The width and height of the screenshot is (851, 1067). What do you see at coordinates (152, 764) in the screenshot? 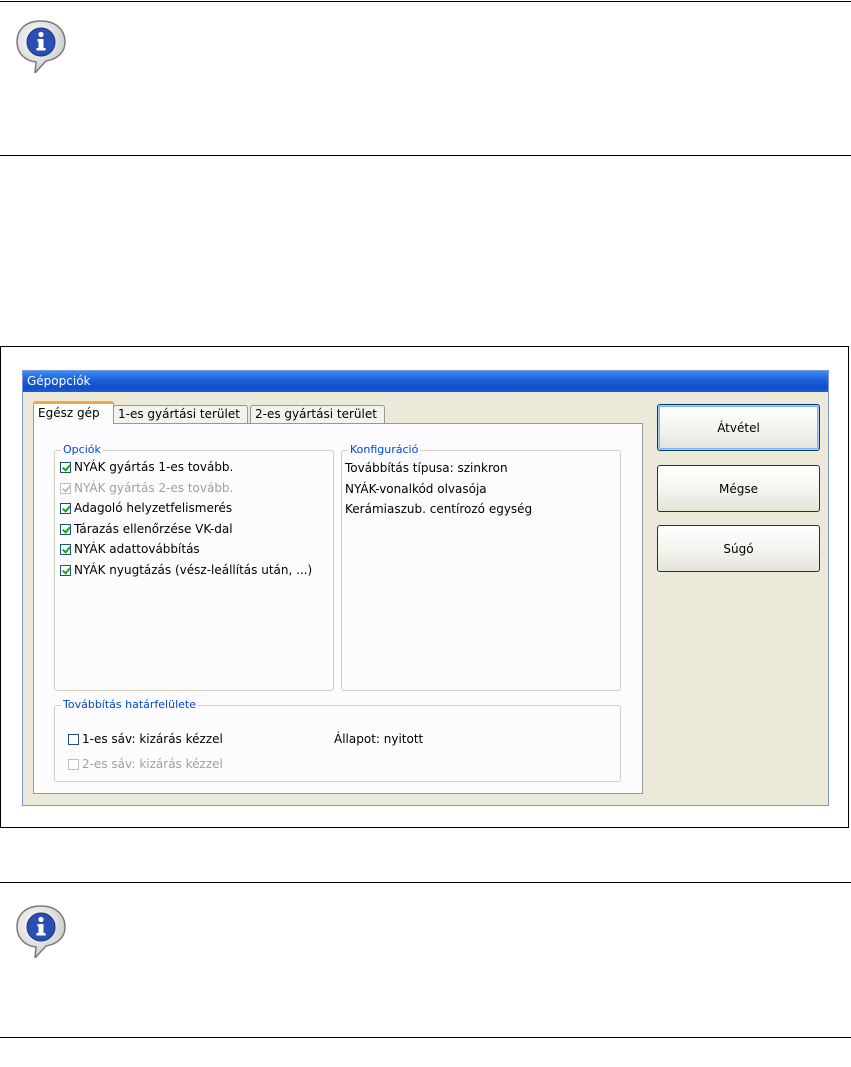
I see `option-label: 2-es sáv: kizárás kézzel` at bounding box center [152, 764].